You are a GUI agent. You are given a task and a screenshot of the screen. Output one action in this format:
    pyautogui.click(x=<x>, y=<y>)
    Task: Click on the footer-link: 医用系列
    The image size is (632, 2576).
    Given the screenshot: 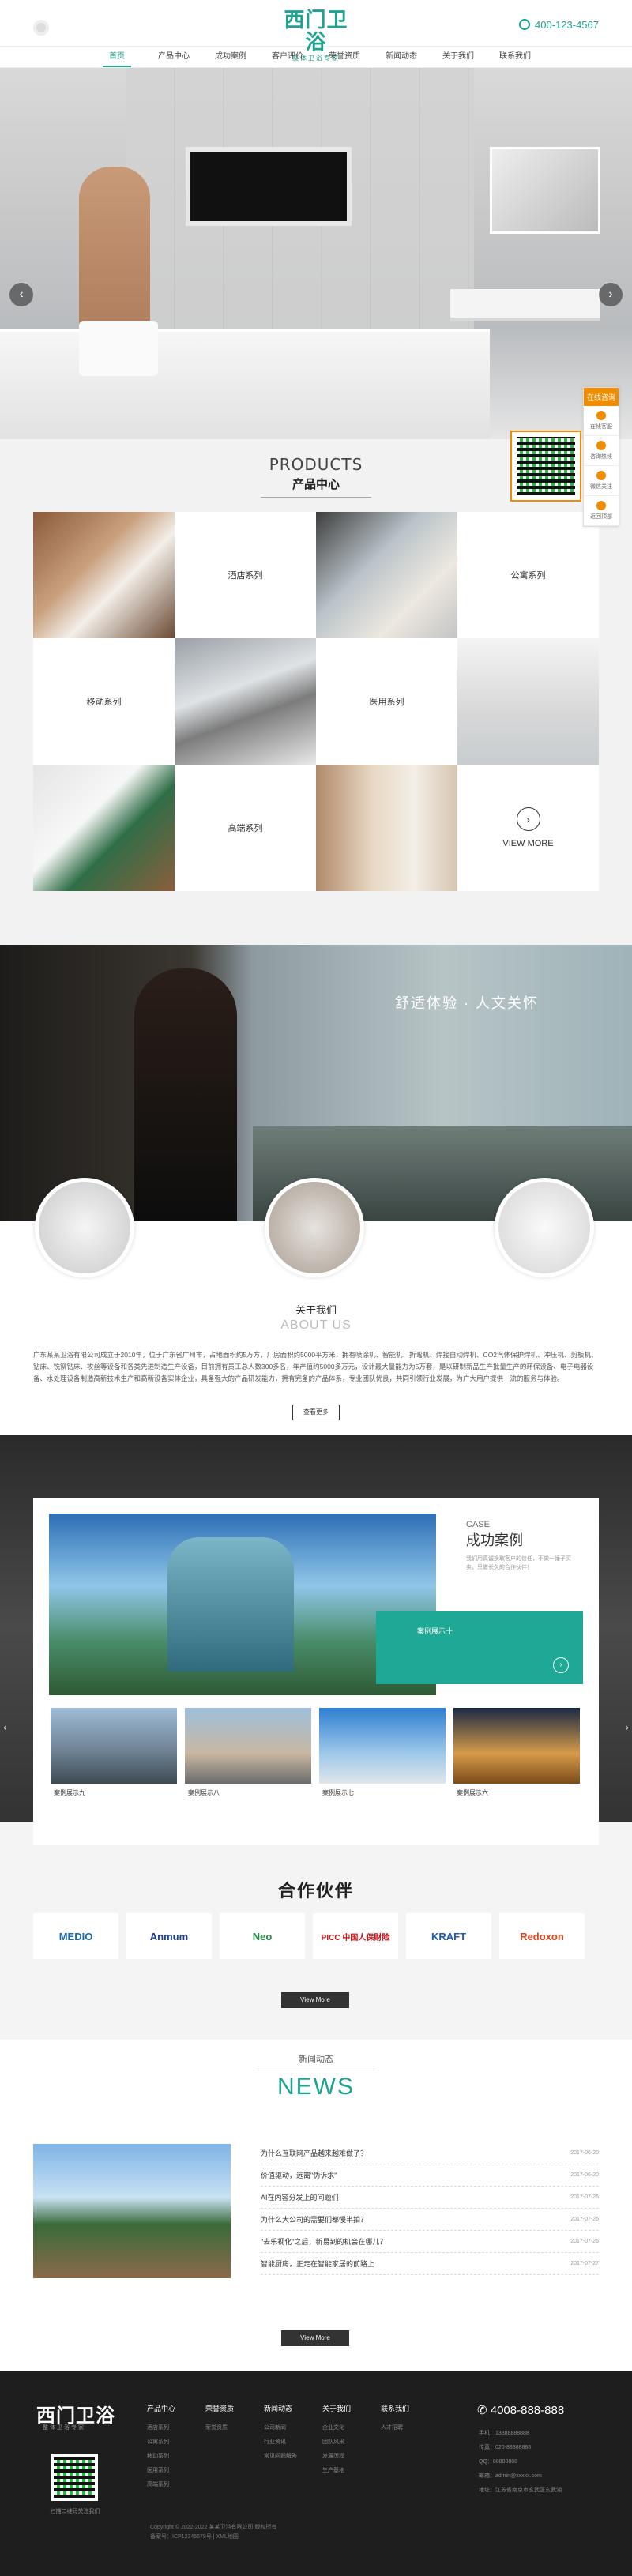 What is the action you would take?
    pyautogui.click(x=161, y=2471)
    